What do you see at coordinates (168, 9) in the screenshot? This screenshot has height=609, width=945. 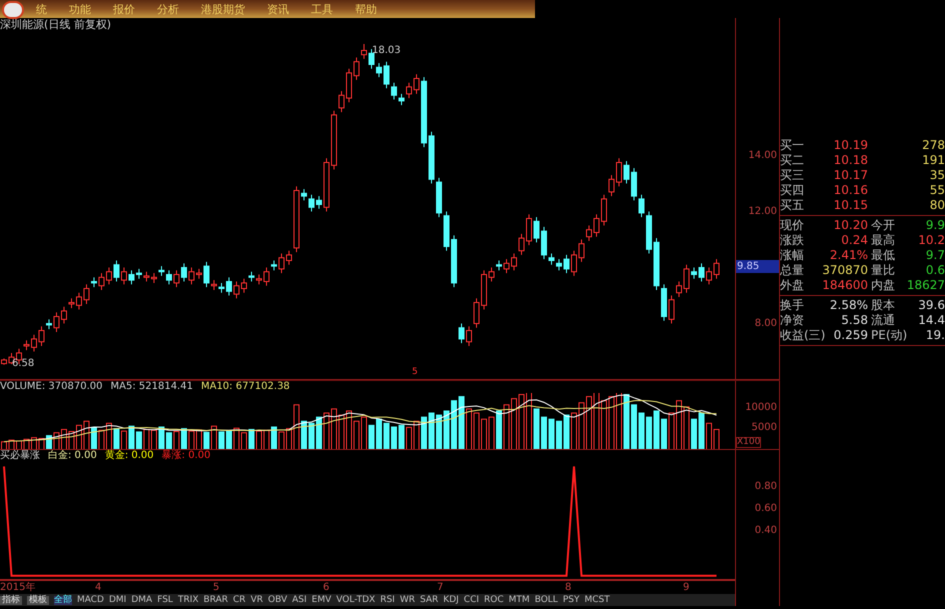 I see `menu-item: 分析` at bounding box center [168, 9].